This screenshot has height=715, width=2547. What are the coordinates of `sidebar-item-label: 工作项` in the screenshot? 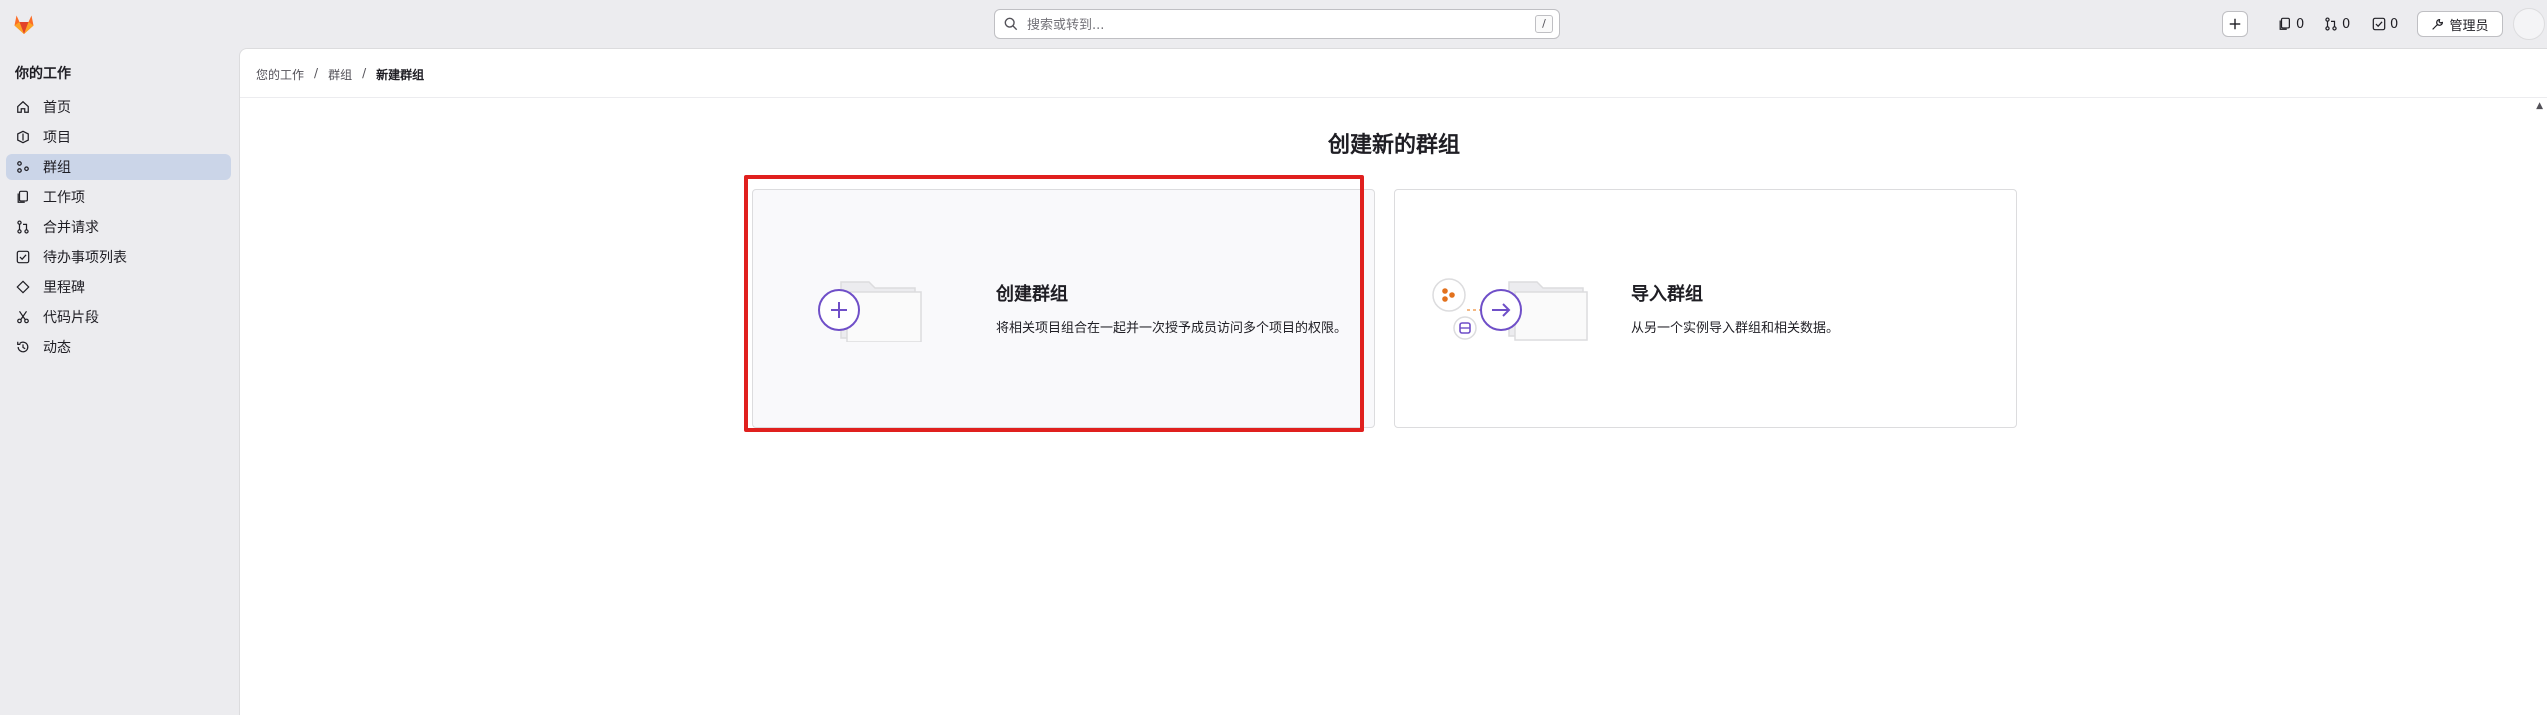 It's located at (64, 198).